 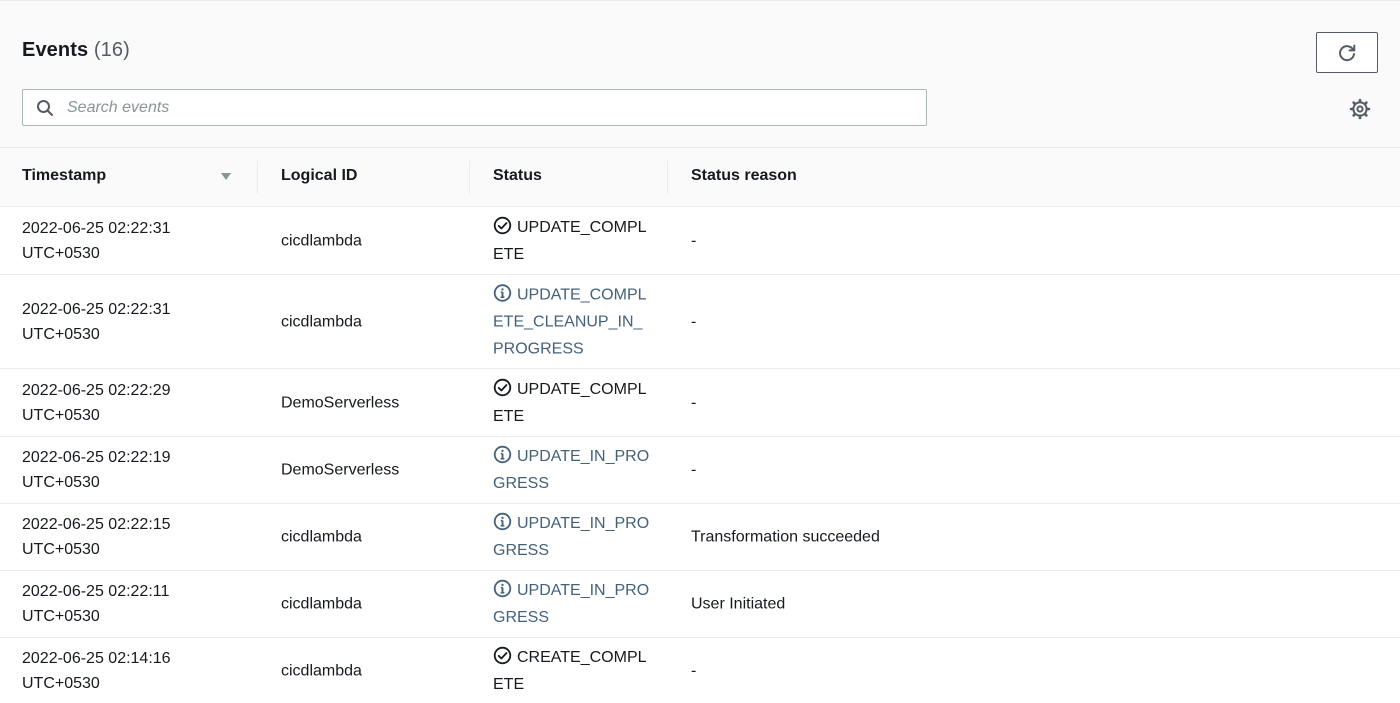 I want to click on page-title: Events (16), so click(x=76, y=50).